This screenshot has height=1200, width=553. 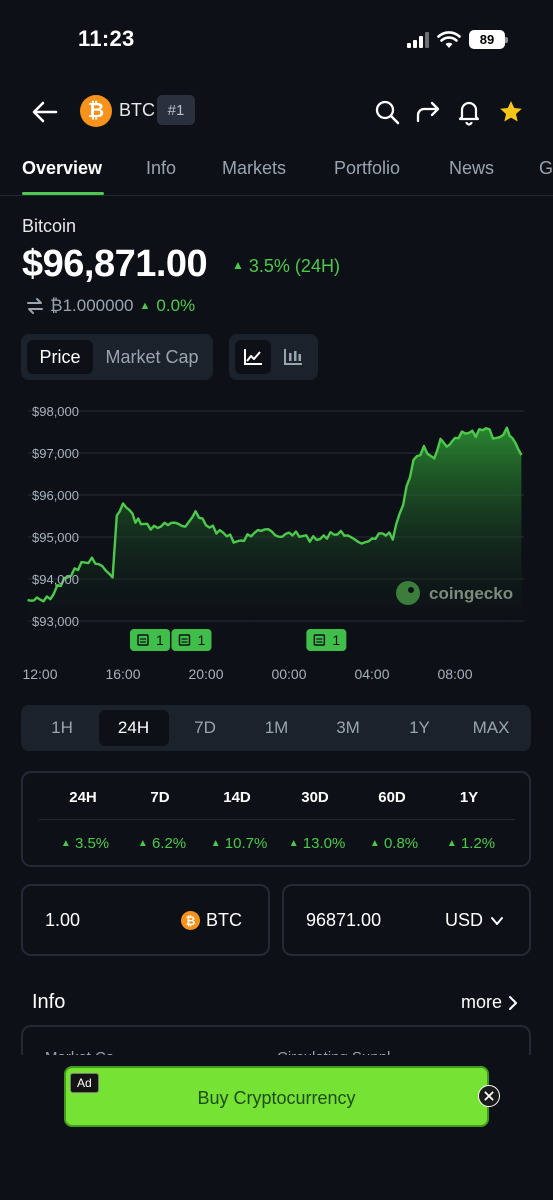 I want to click on price-toggle: Price, so click(x=60, y=357).